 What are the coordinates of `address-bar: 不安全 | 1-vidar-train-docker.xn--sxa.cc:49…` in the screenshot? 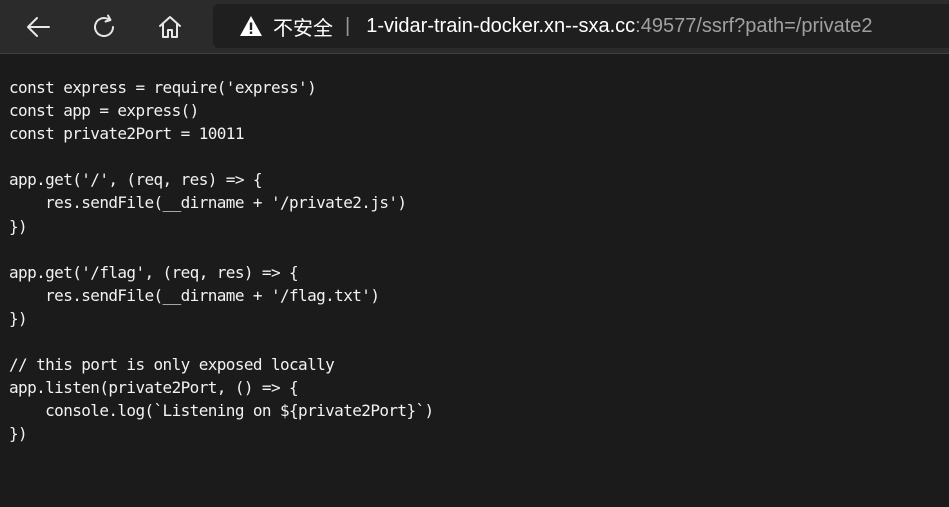 It's located at (581, 26).